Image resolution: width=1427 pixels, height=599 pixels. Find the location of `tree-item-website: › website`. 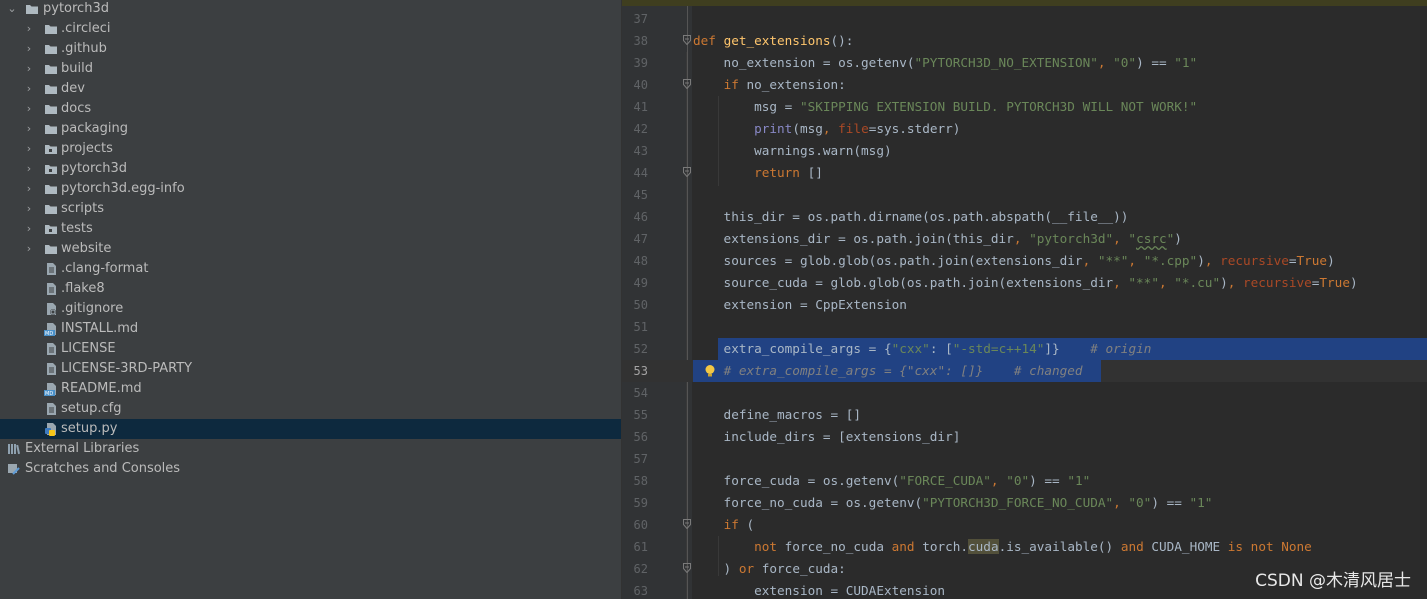

tree-item-website: › website is located at coordinates (310, 249).